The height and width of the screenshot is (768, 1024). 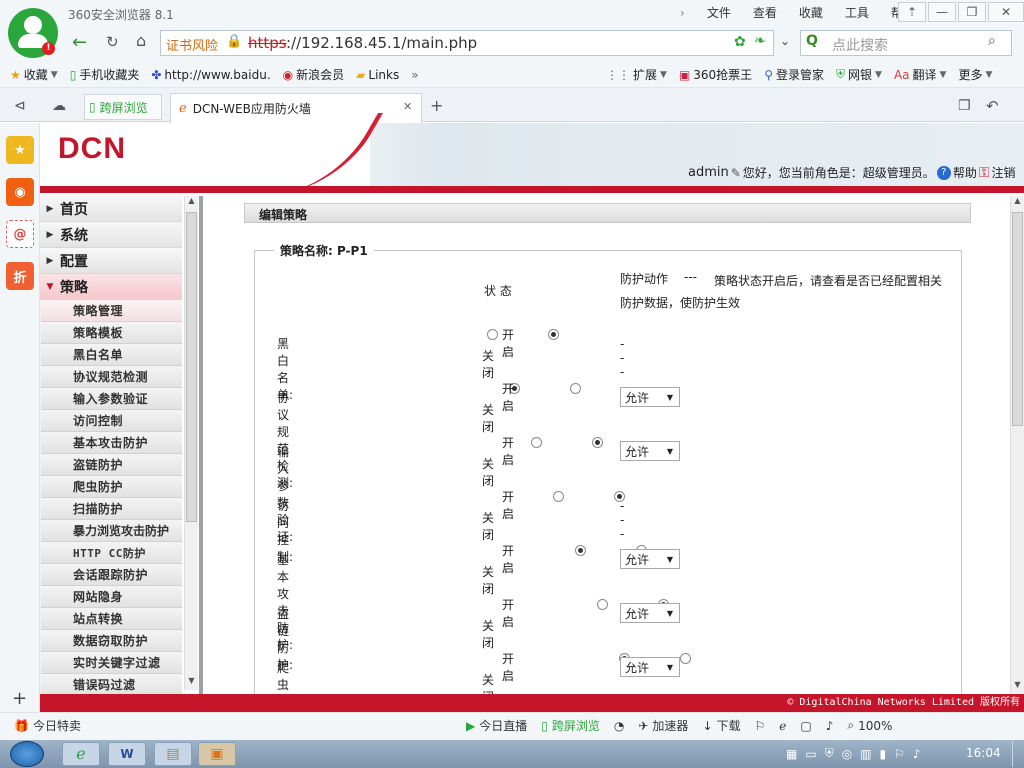 I want to click on start-button, so click(x=27, y=754).